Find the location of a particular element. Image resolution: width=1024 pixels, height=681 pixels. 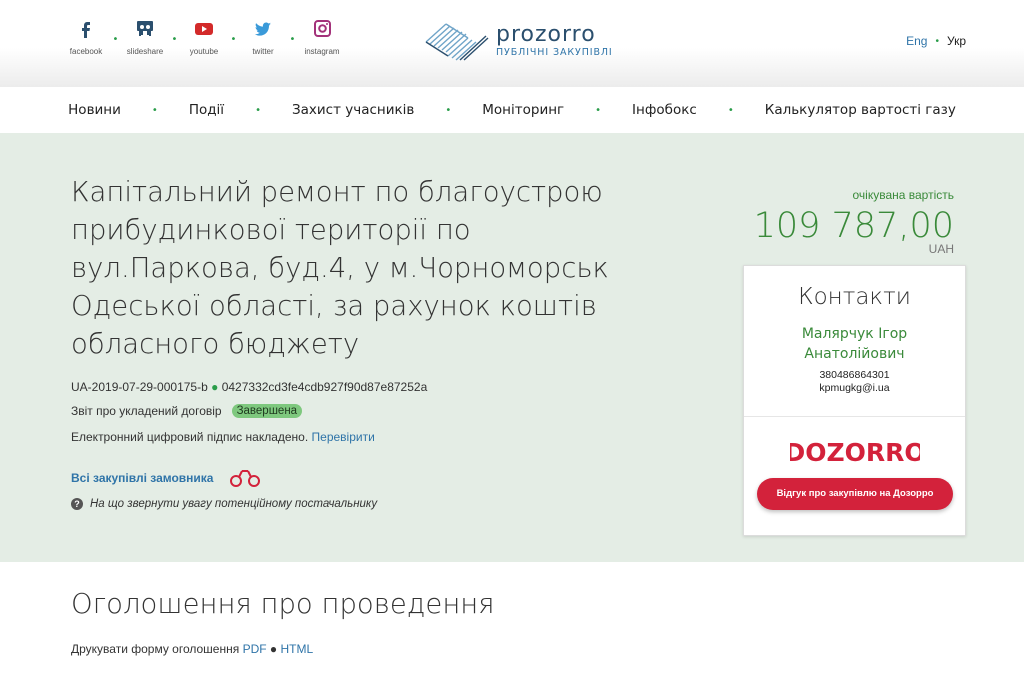

nav-gas-calculator: Калькулятор вартості газу is located at coordinates (860, 110).